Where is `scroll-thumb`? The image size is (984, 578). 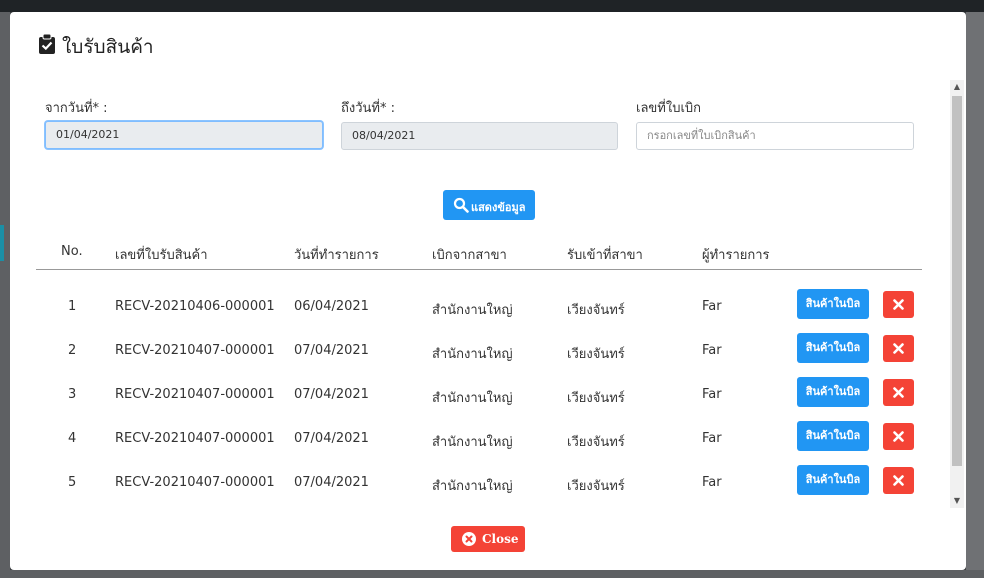
scroll-thumb is located at coordinates (957, 281).